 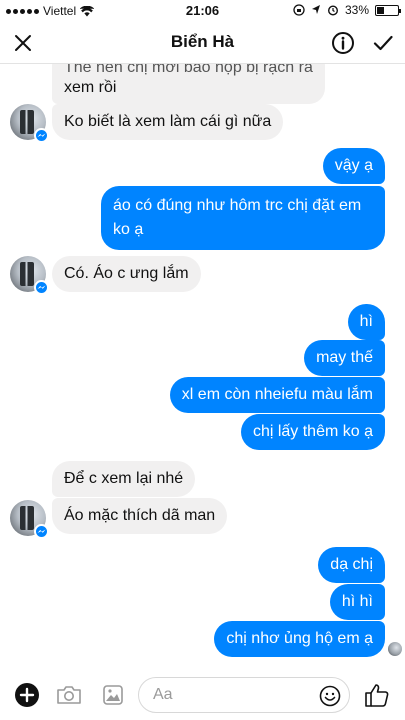 What do you see at coordinates (202, 11) in the screenshot?
I see `status-bar: Viettel 21:06 33%` at bounding box center [202, 11].